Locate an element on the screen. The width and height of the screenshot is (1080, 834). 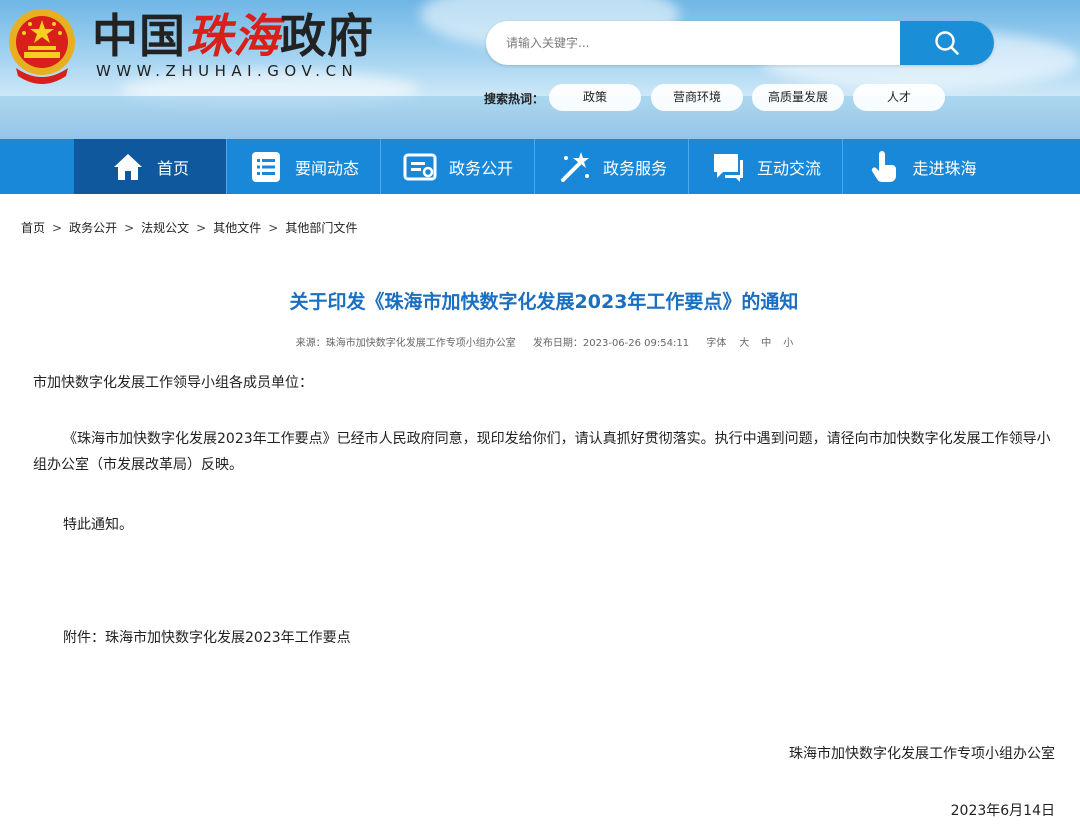
search-input is located at coordinates (693, 43).